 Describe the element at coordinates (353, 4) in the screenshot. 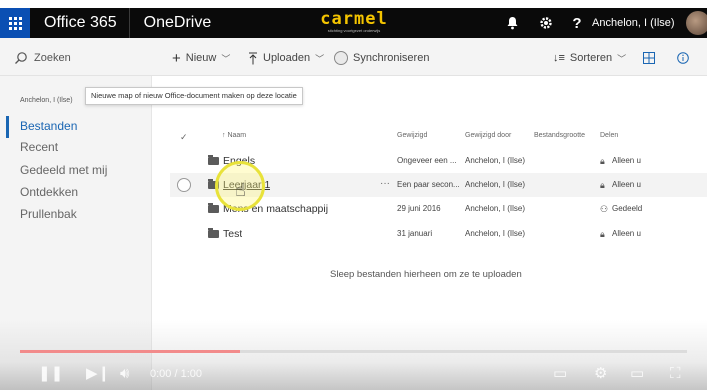

I see `top-strip` at that location.